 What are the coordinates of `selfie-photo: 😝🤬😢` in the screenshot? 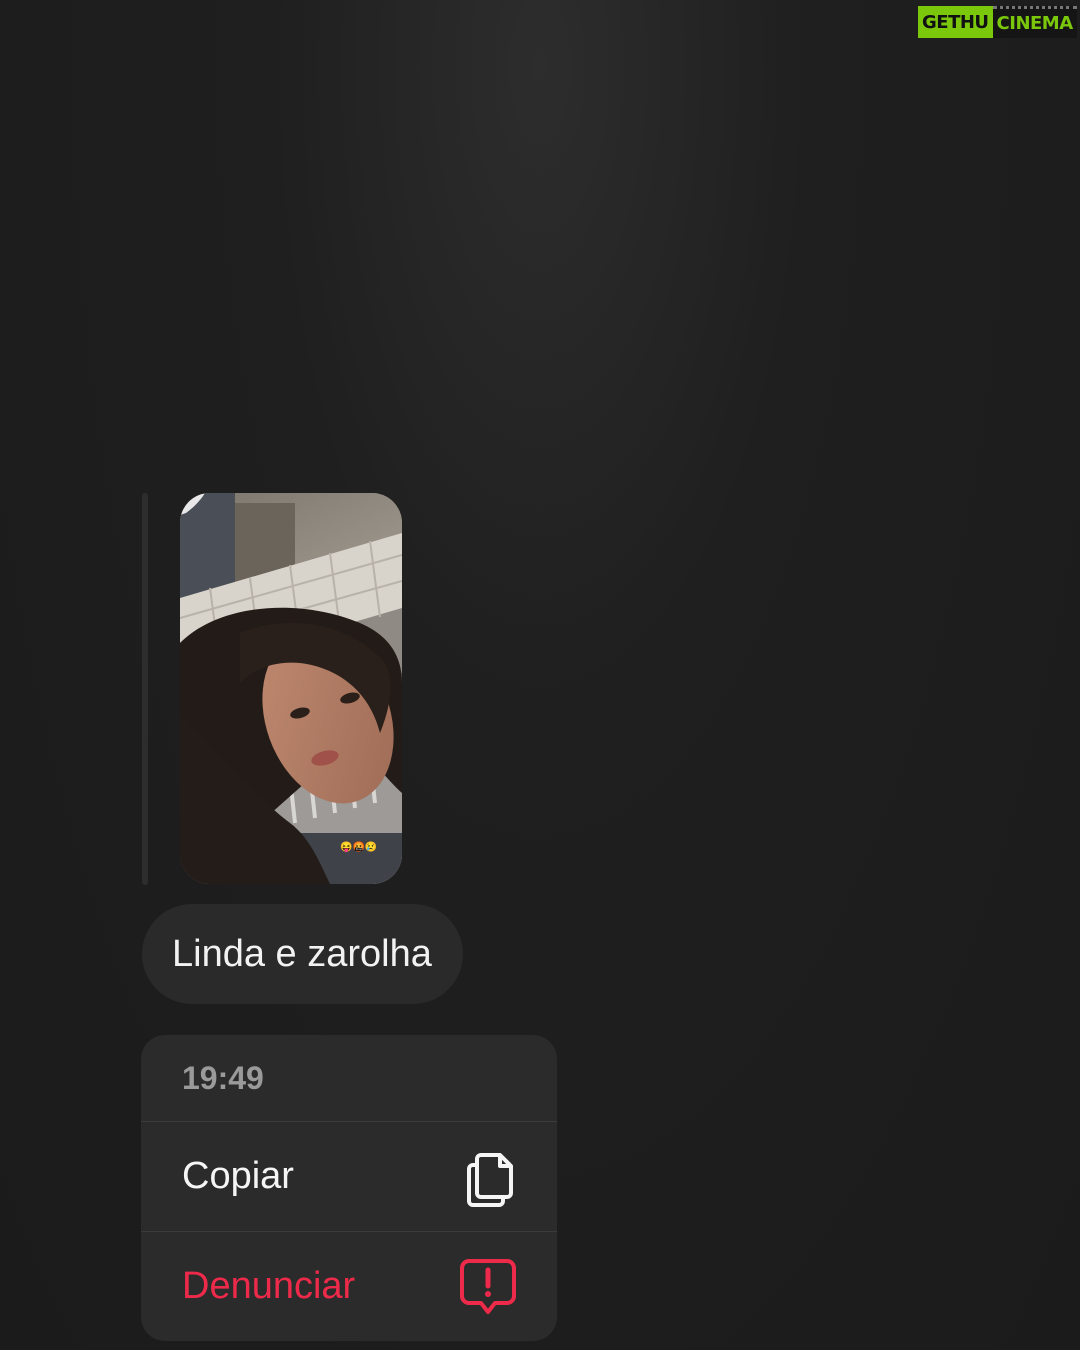 It's located at (291, 688).